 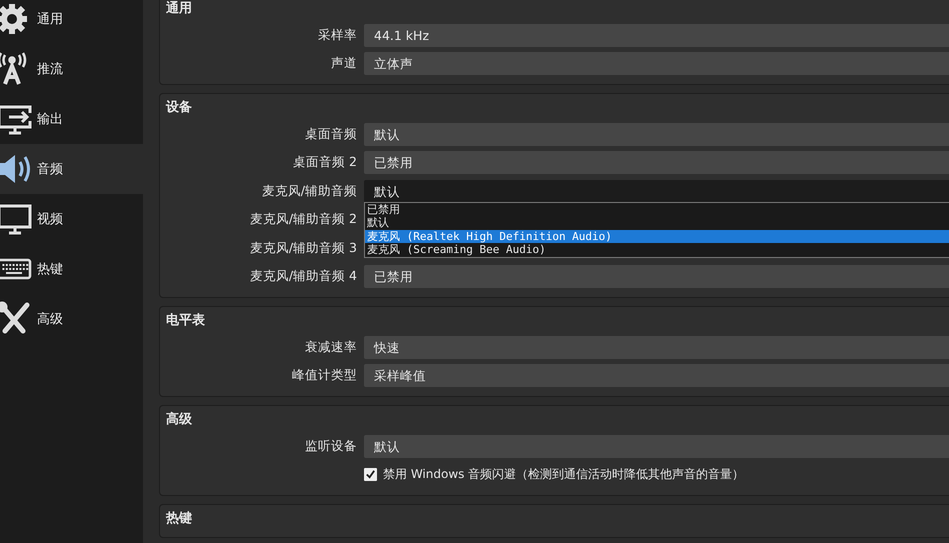 What do you see at coordinates (657, 237) in the screenshot?
I see `dropdown-option: 麦克风 (Realtek High Definition Audio)` at bounding box center [657, 237].